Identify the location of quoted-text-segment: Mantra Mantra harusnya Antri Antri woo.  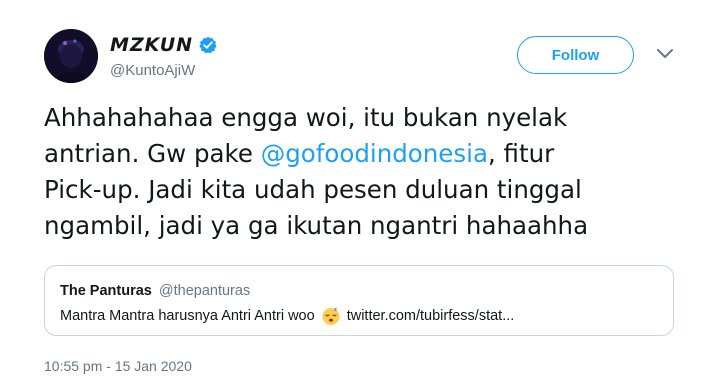
(187, 316).